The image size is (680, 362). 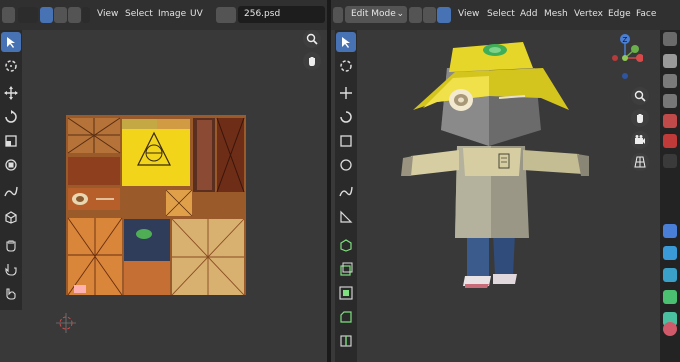 I want to click on uv-island-select-button, so click(x=86, y=15).